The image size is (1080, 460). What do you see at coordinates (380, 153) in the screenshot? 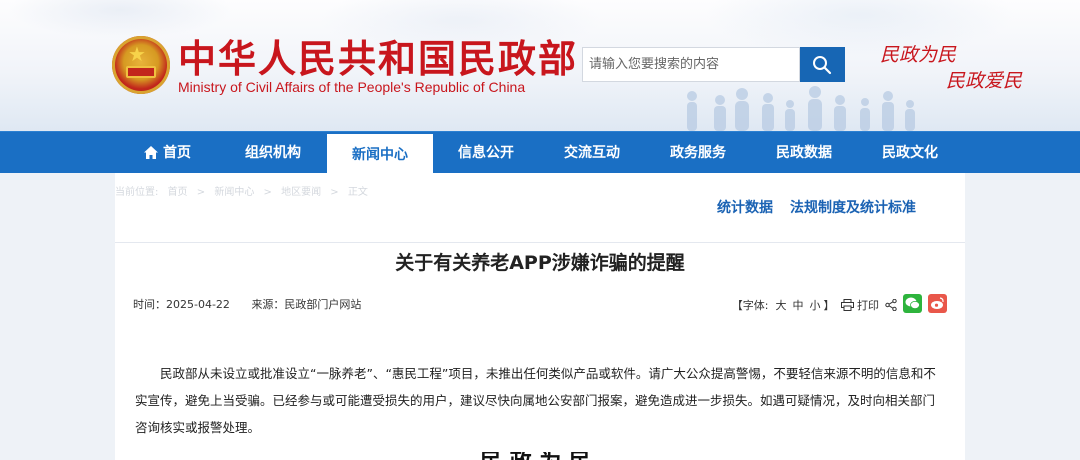
I see `nav-item-news-center: 新闻中心` at bounding box center [380, 153].